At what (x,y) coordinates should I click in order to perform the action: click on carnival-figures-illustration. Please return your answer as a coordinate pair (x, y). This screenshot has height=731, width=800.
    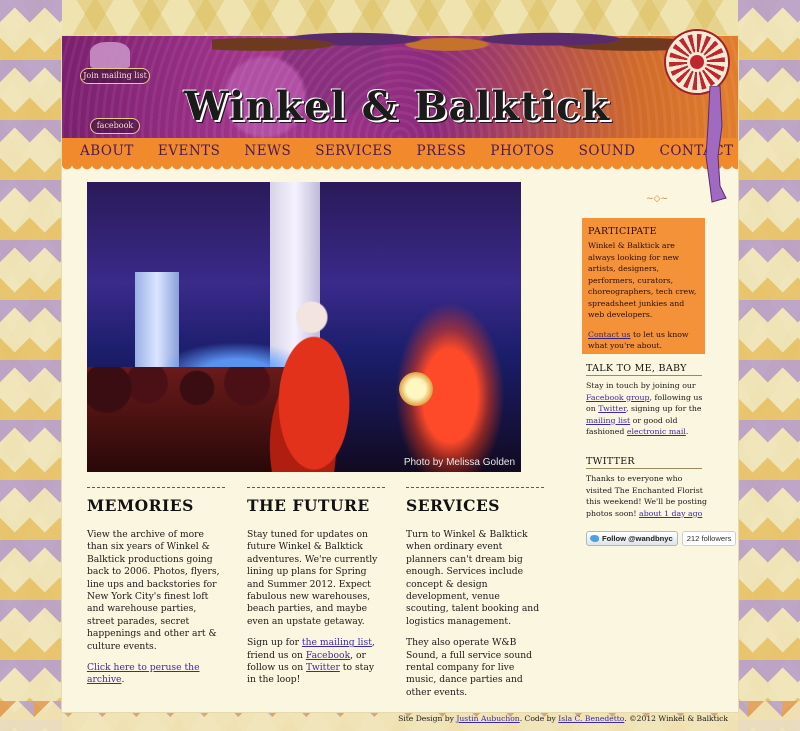
    Looking at the image, I should click on (447, 34).